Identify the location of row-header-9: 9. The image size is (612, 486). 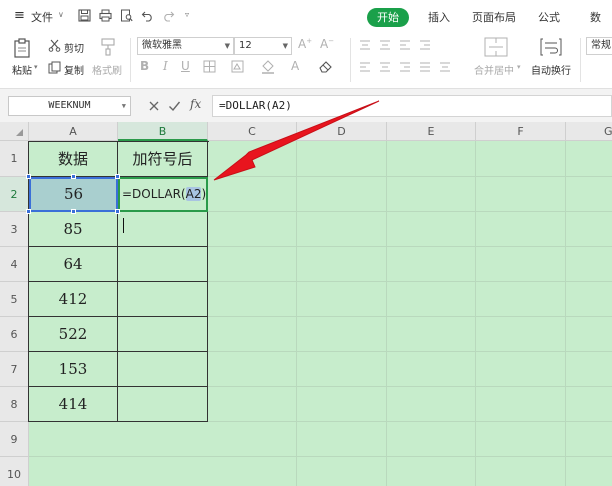
(14, 439).